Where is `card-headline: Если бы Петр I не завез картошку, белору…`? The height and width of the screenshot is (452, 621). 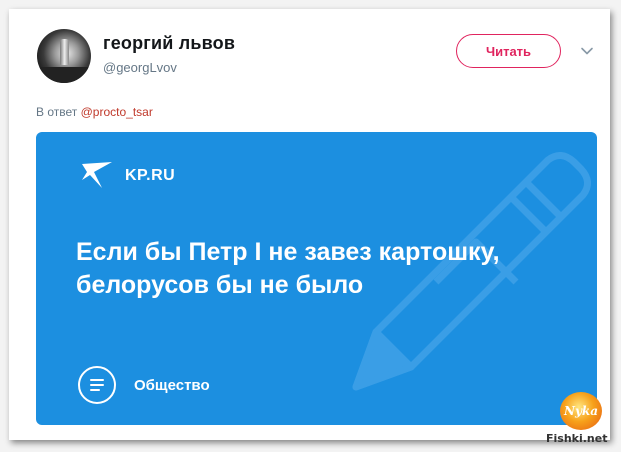 card-headline: Если бы Петр I не завез картошку, белору… is located at coordinates (288, 268).